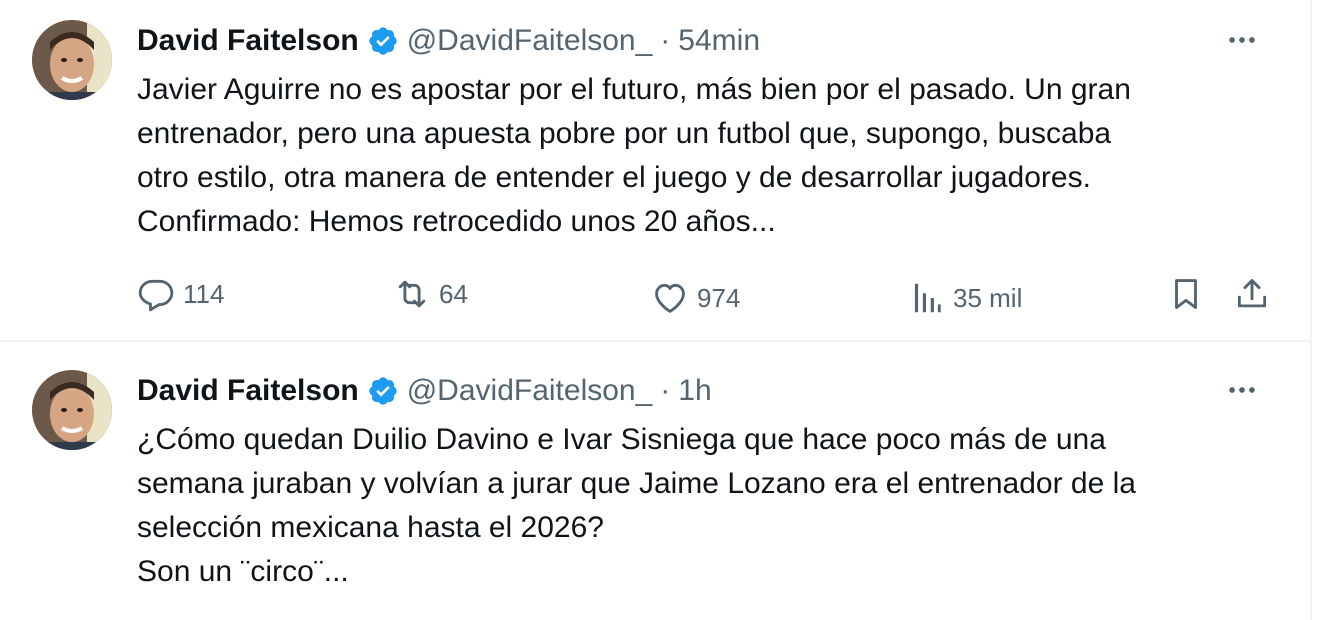 This screenshot has height=620, width=1328. I want to click on tweet-header: David Faitelson @DavidFaitelson_ · 54min, so click(448, 41).